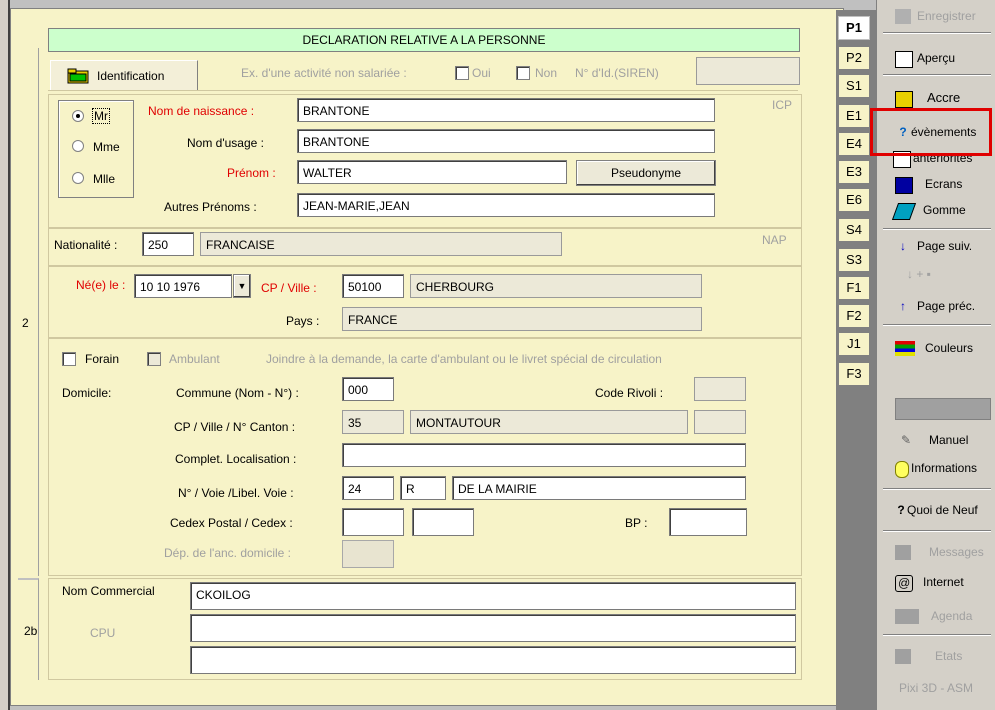 Image resolution: width=995 pixels, height=710 pixels. What do you see at coordinates (720, 422) in the screenshot?
I see `canton-field` at bounding box center [720, 422].